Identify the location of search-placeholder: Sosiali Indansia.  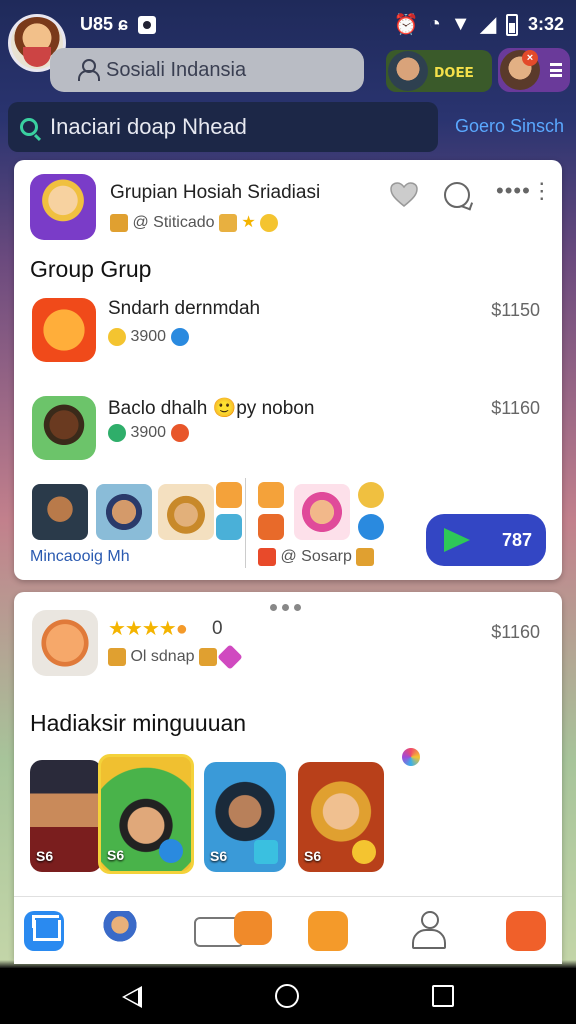
(176, 69).